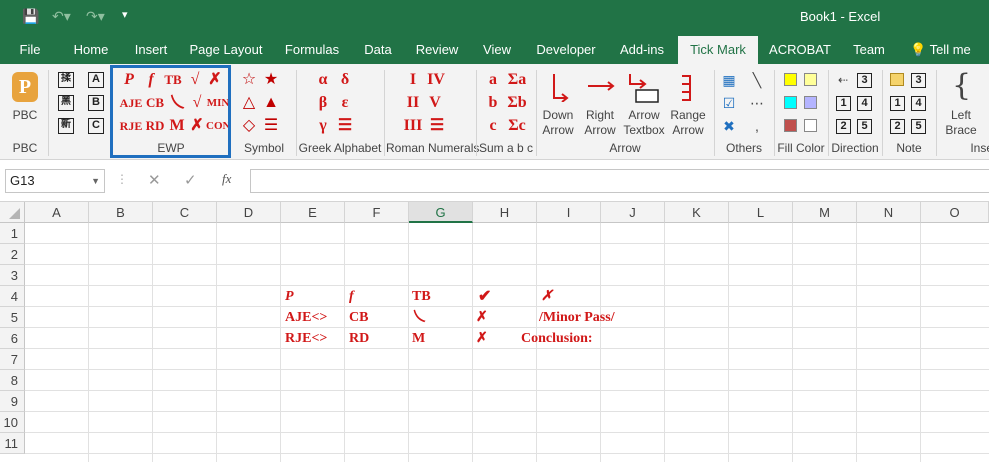  Describe the element at coordinates (897, 79) in the screenshot. I see `note-icon` at that location.